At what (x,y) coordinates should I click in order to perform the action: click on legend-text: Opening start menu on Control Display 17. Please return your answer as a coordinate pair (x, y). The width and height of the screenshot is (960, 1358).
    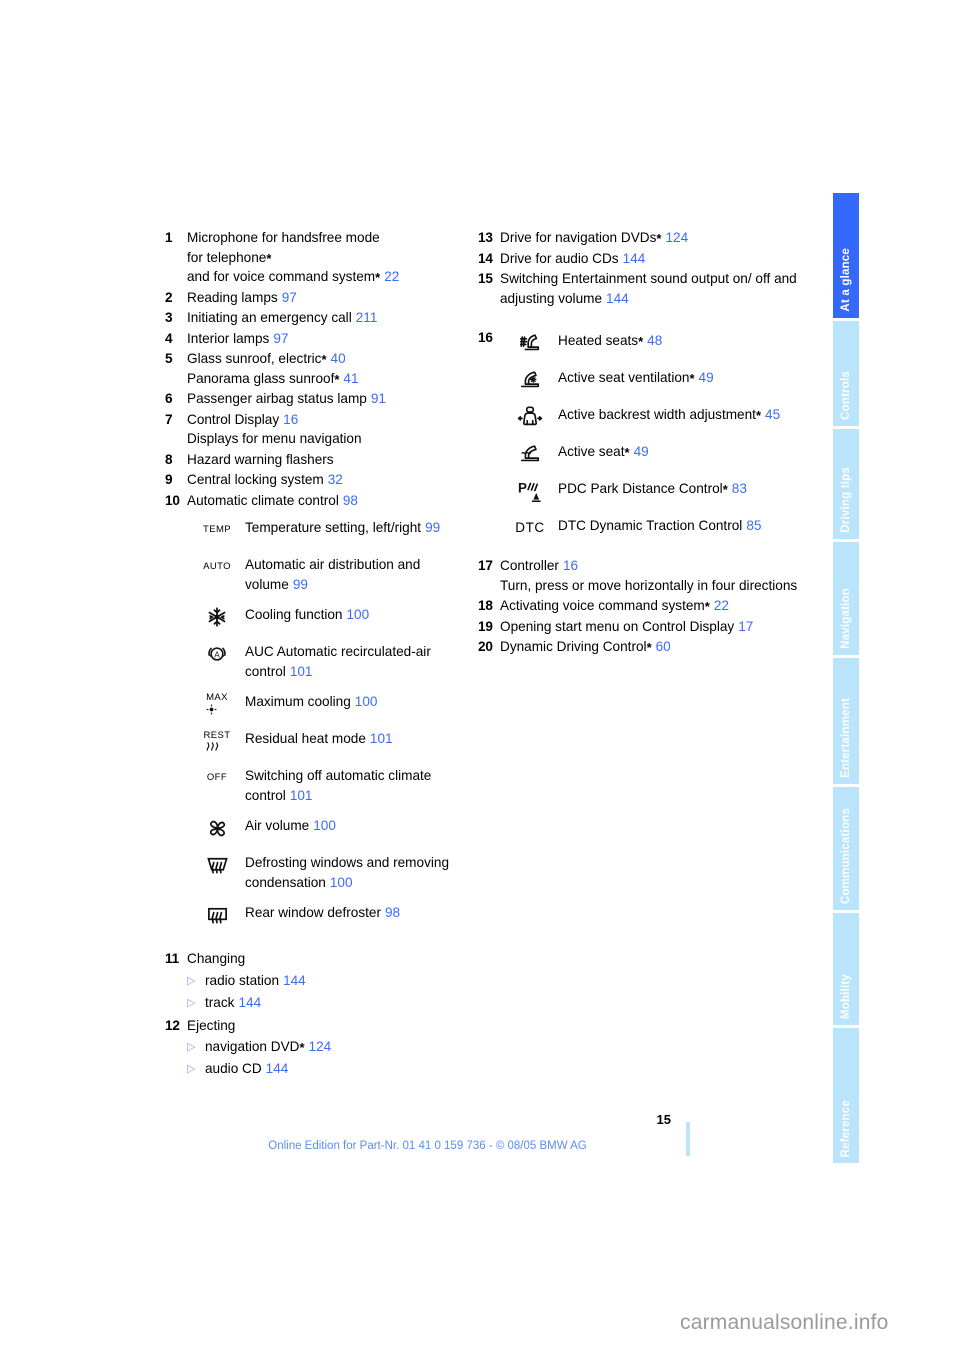
    Looking at the image, I should click on (627, 626).